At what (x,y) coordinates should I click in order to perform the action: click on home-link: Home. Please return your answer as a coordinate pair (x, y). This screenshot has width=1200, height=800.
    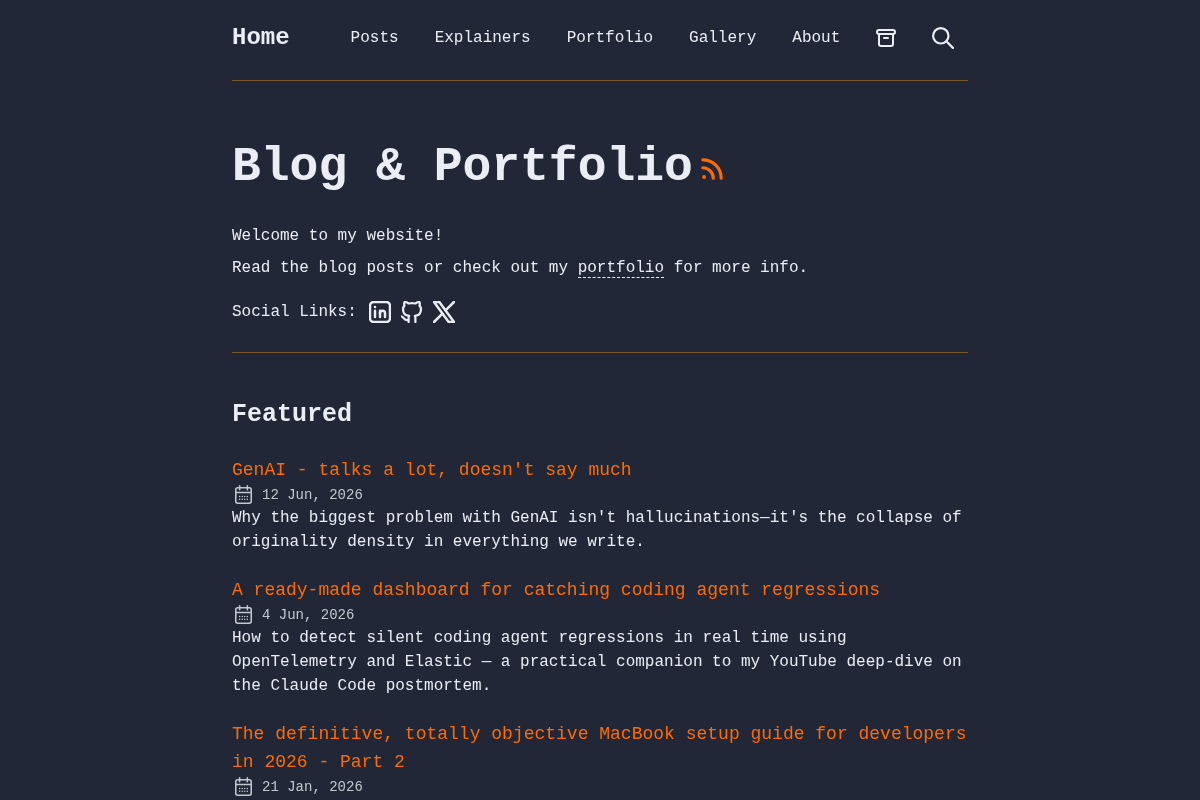
    Looking at the image, I should click on (261, 38).